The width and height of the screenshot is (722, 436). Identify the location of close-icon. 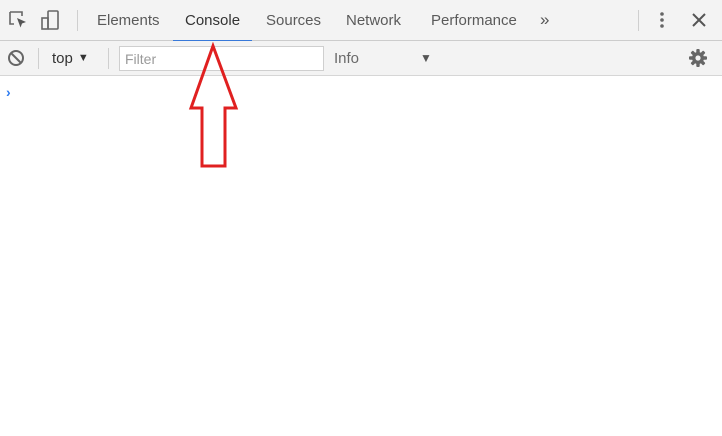
(699, 20).